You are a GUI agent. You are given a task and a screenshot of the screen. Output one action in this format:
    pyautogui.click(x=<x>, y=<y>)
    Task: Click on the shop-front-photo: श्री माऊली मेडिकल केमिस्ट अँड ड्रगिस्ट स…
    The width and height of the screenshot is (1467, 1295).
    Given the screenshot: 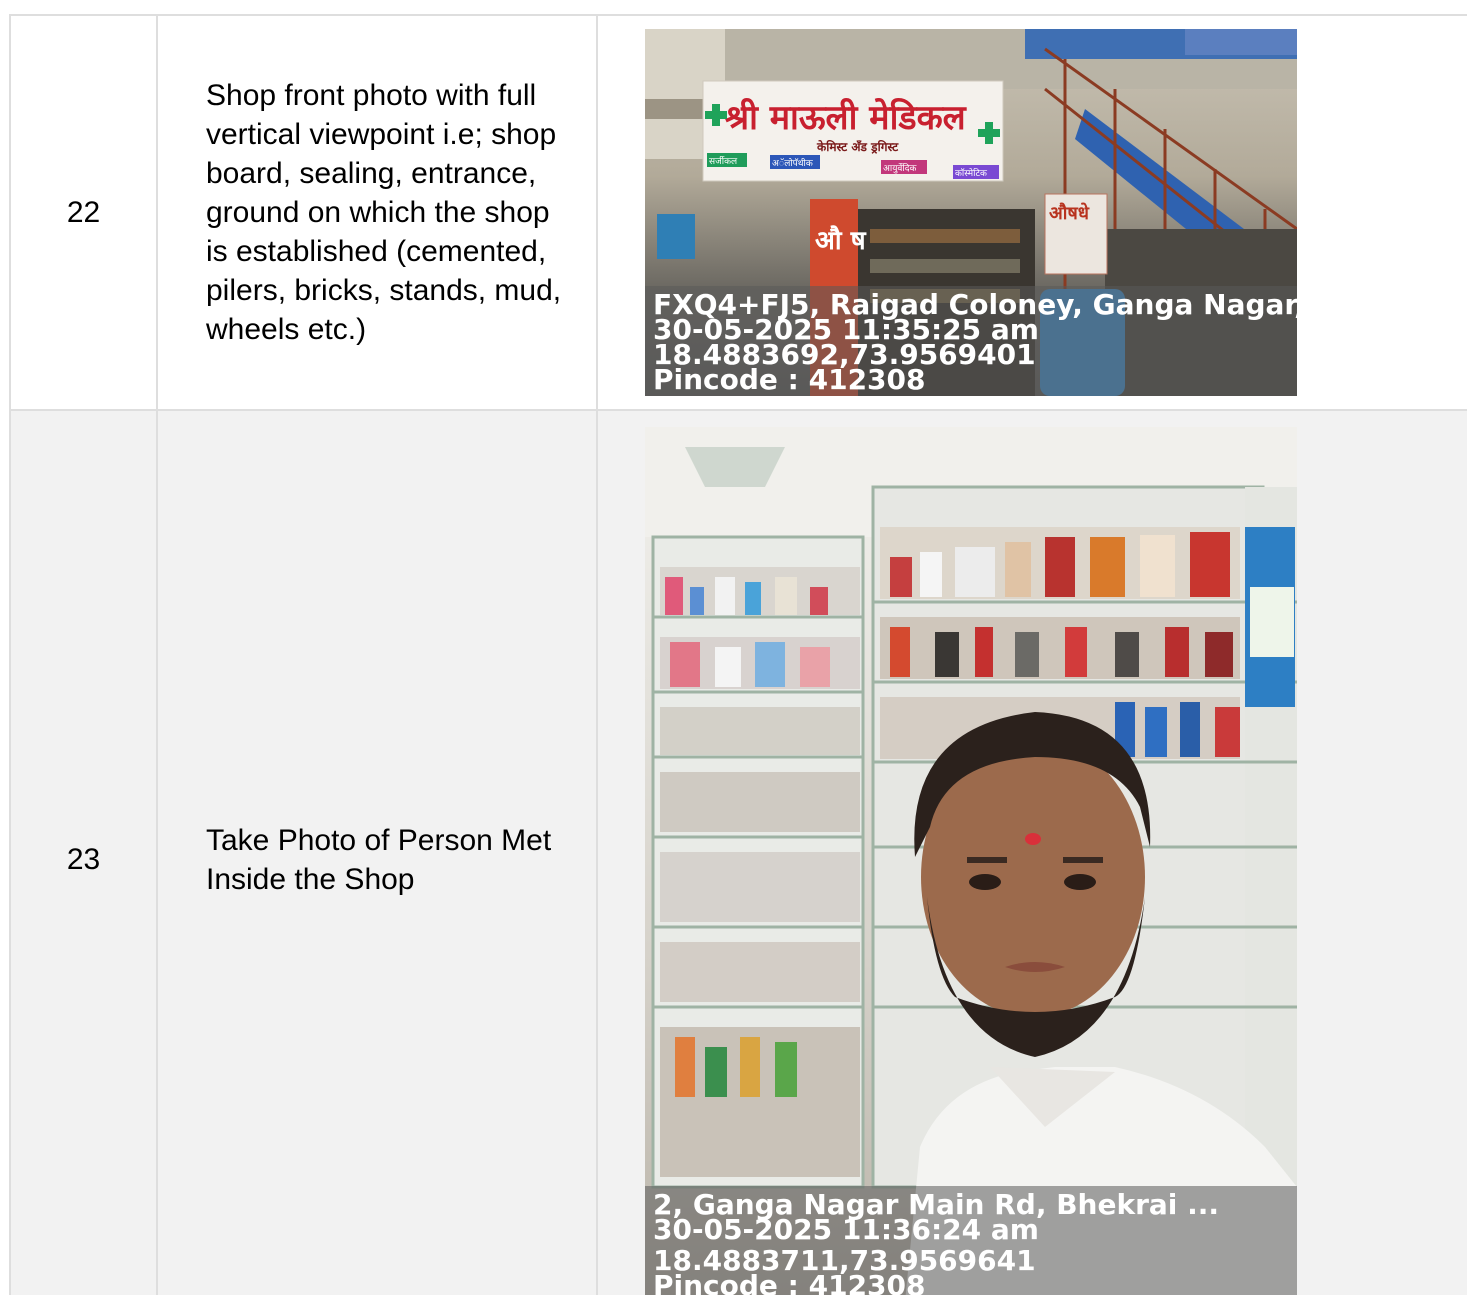 What is the action you would take?
    pyautogui.click(x=971, y=212)
    